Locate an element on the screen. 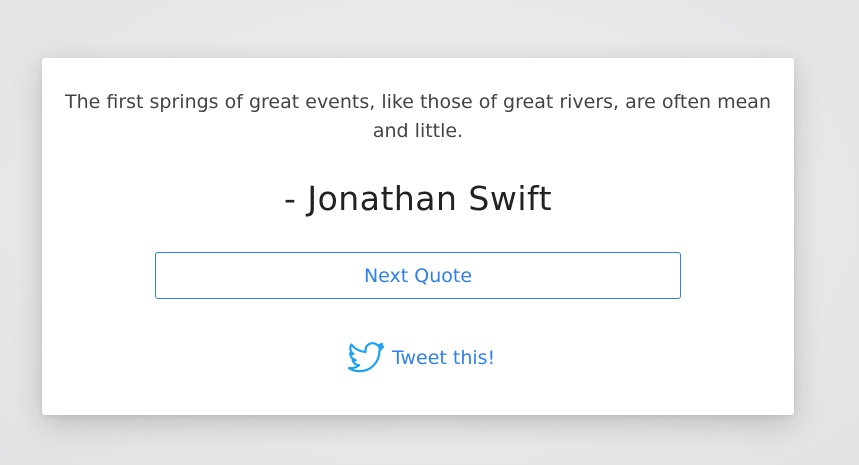 The image size is (859, 465). tweet-label: Tweet this! is located at coordinates (444, 358).